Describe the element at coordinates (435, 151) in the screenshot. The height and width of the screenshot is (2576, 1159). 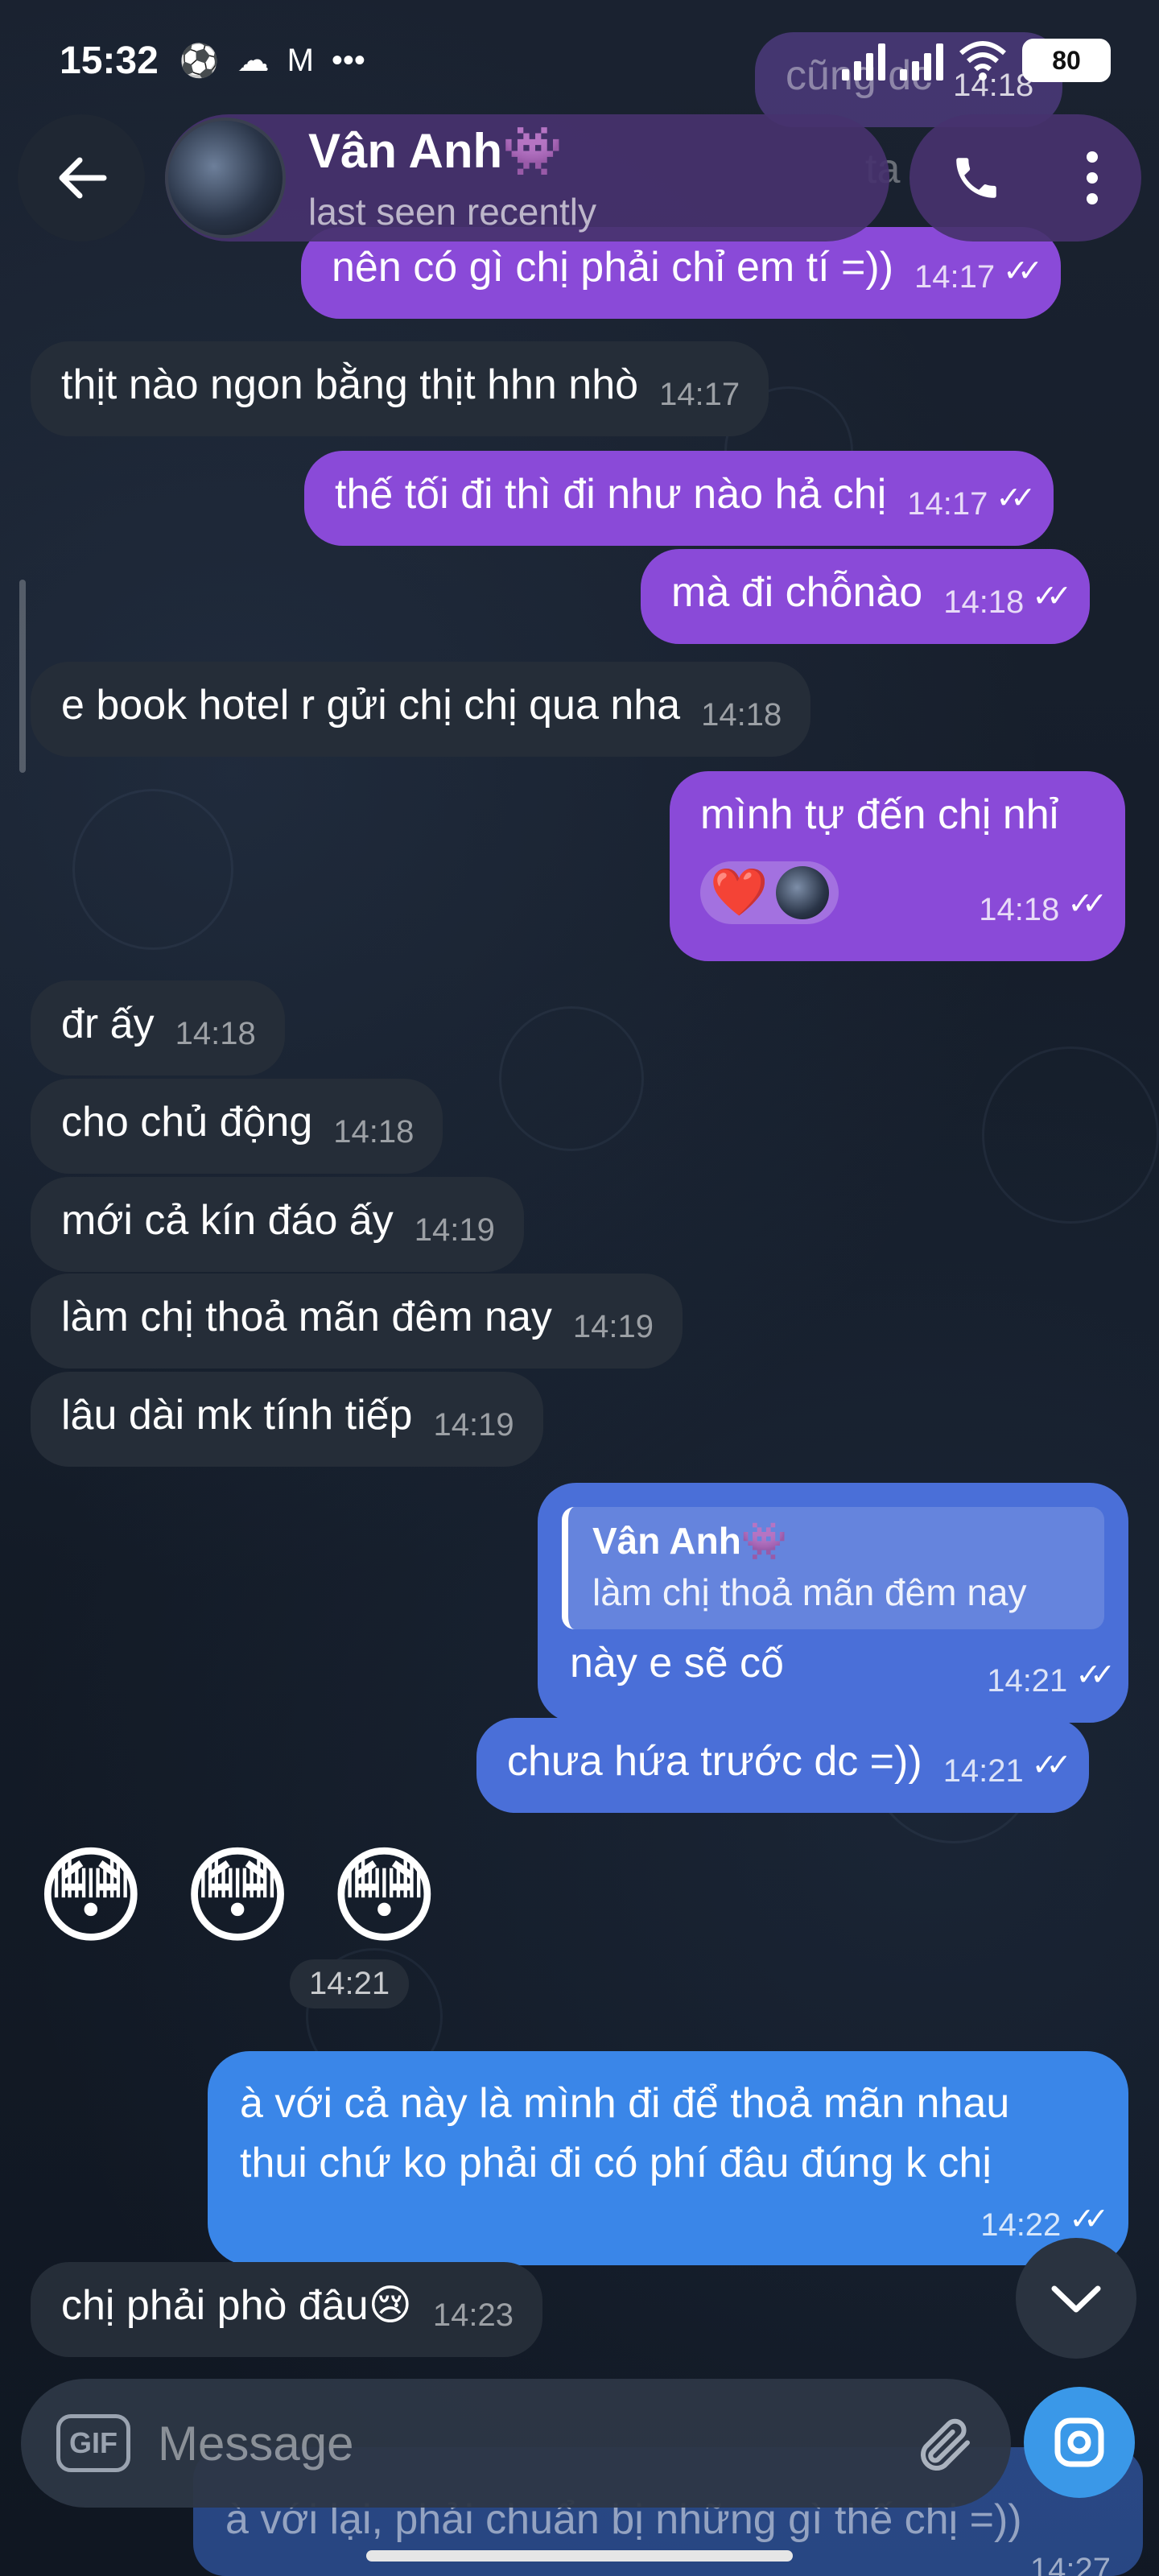
I see `chat-title: Vân Anh👾` at that location.